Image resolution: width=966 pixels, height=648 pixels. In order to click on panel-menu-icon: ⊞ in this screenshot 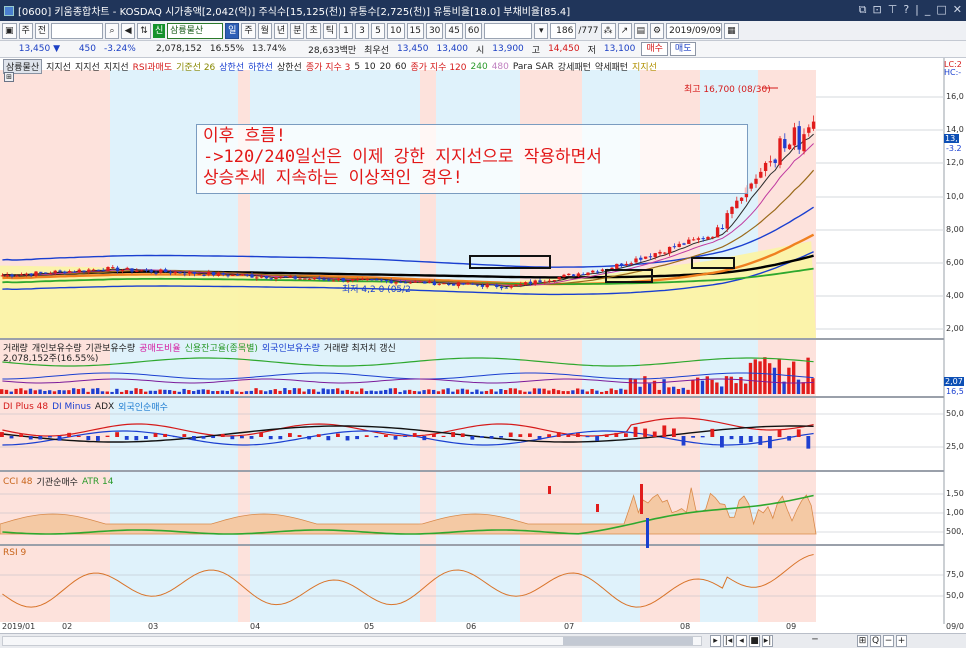, I will do `click(9, 77)`.